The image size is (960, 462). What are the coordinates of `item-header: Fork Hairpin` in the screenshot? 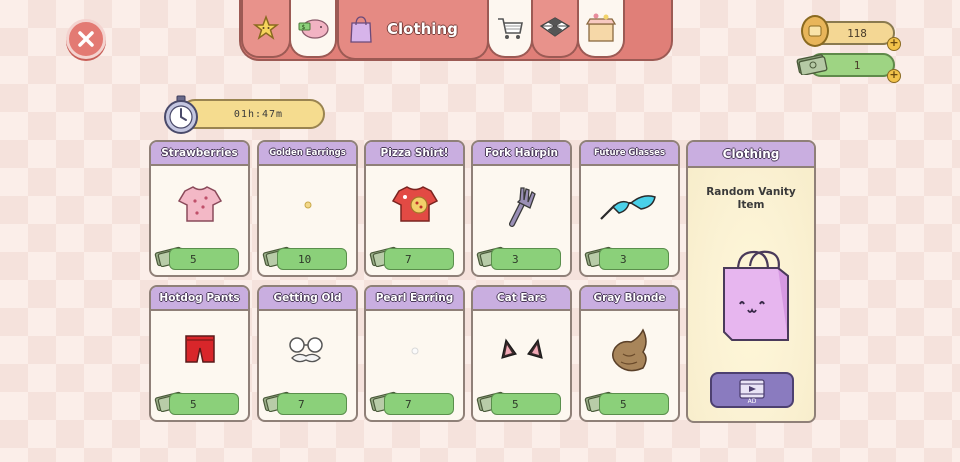 It's located at (521, 154).